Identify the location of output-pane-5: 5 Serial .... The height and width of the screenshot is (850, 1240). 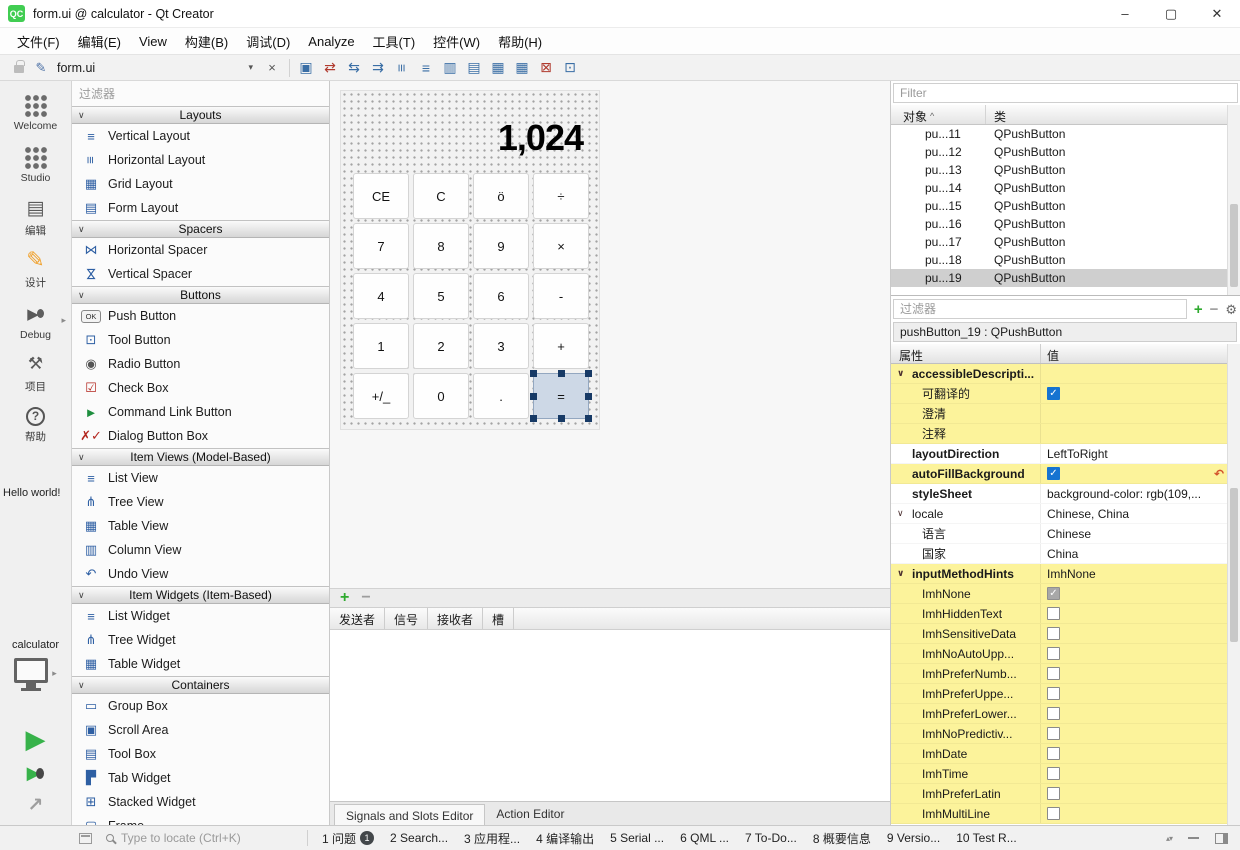
(637, 838).